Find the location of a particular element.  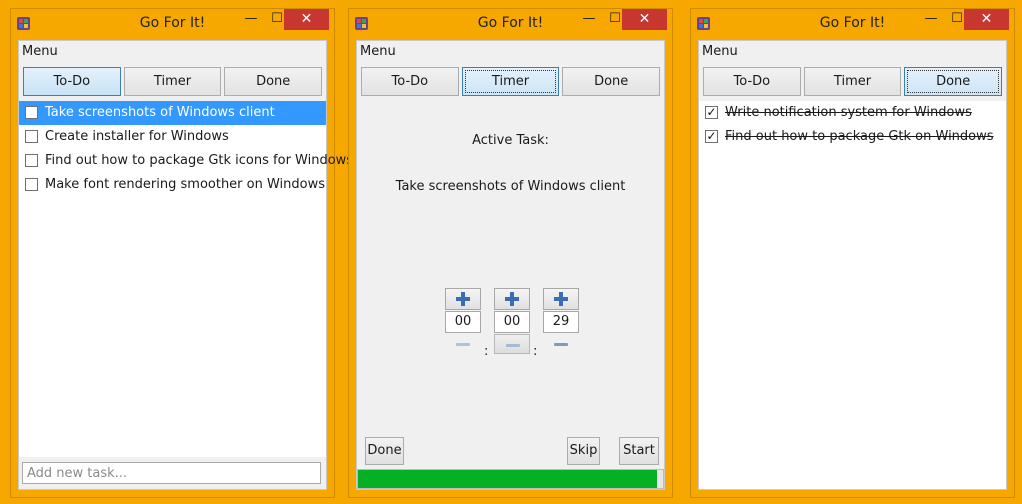

hours-increment-button is located at coordinates (463, 299).